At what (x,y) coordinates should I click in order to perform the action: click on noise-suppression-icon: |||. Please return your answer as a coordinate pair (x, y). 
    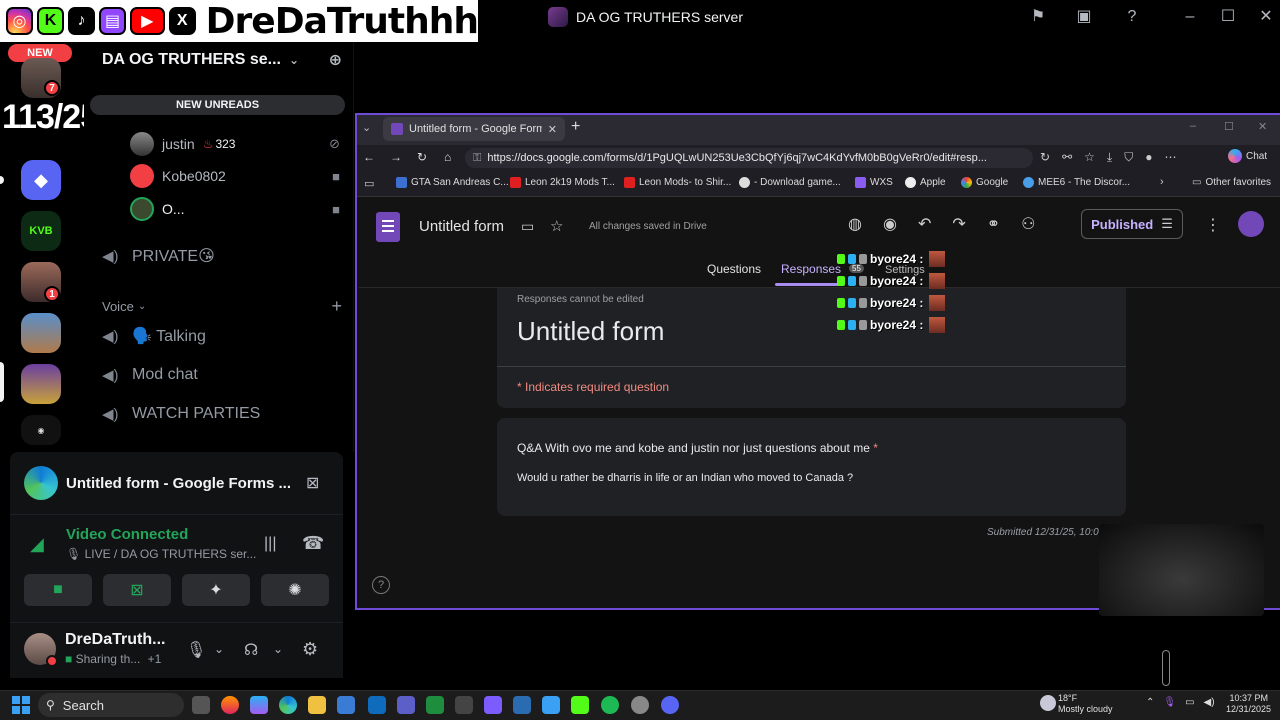
    Looking at the image, I should click on (270, 544).